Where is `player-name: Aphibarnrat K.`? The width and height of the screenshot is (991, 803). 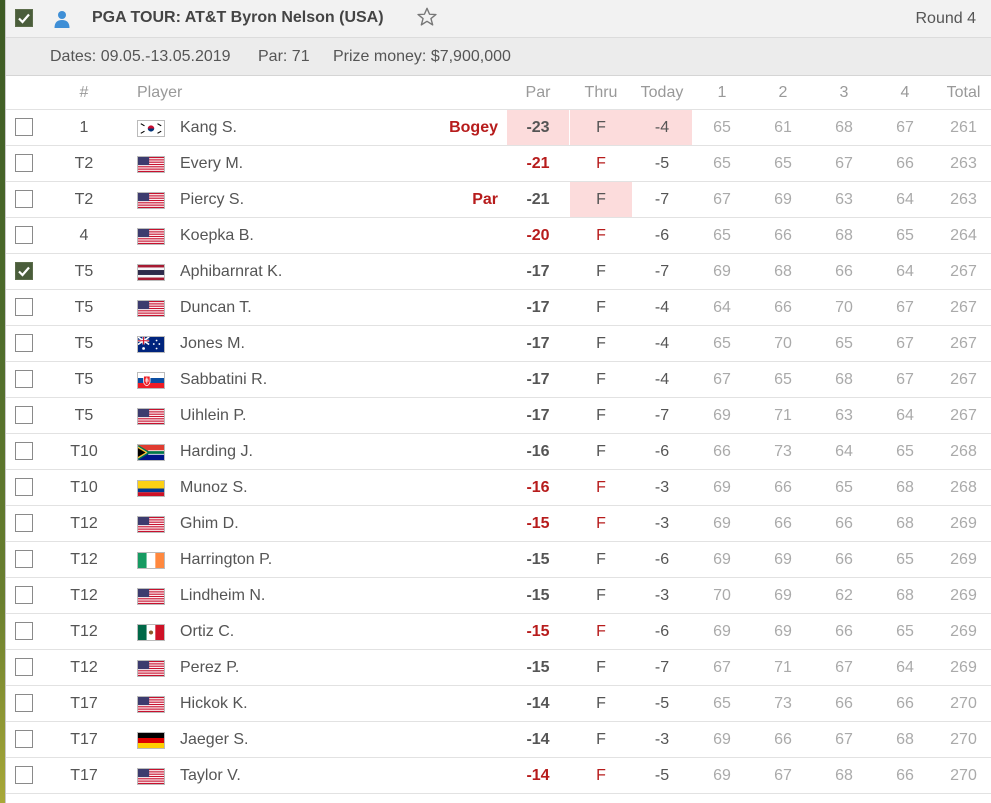
player-name: Aphibarnrat K. is located at coordinates (231, 271).